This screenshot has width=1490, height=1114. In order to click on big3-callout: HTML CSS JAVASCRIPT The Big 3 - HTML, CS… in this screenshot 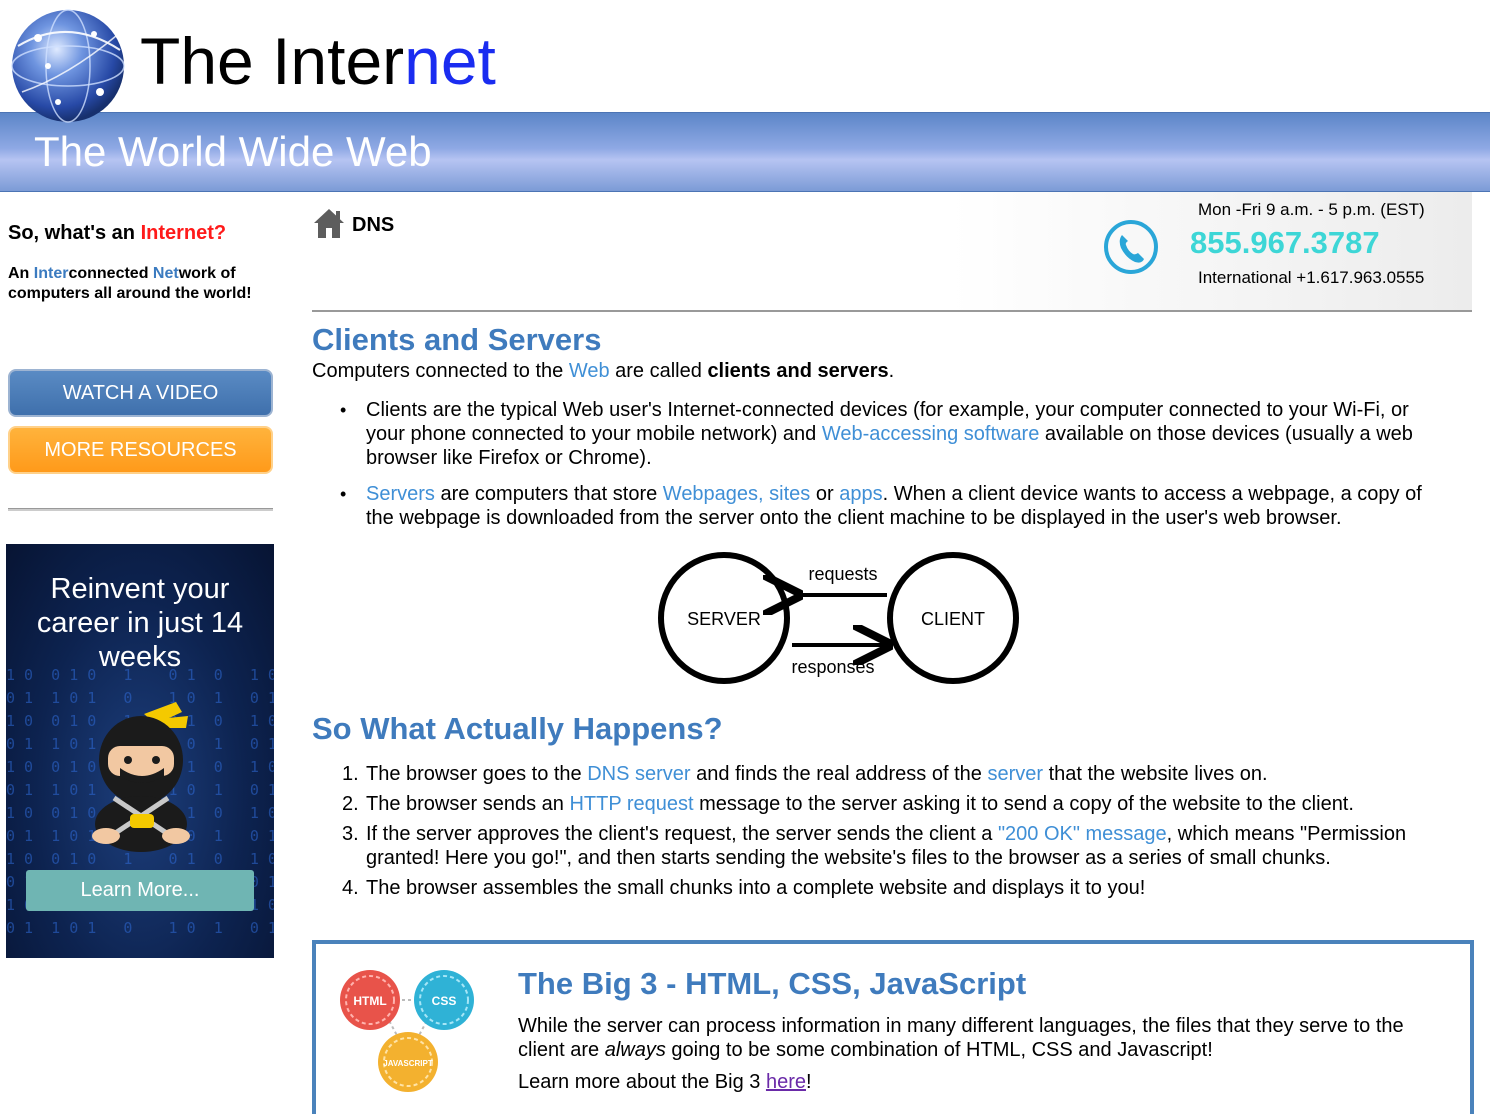, I will do `click(893, 1027)`.